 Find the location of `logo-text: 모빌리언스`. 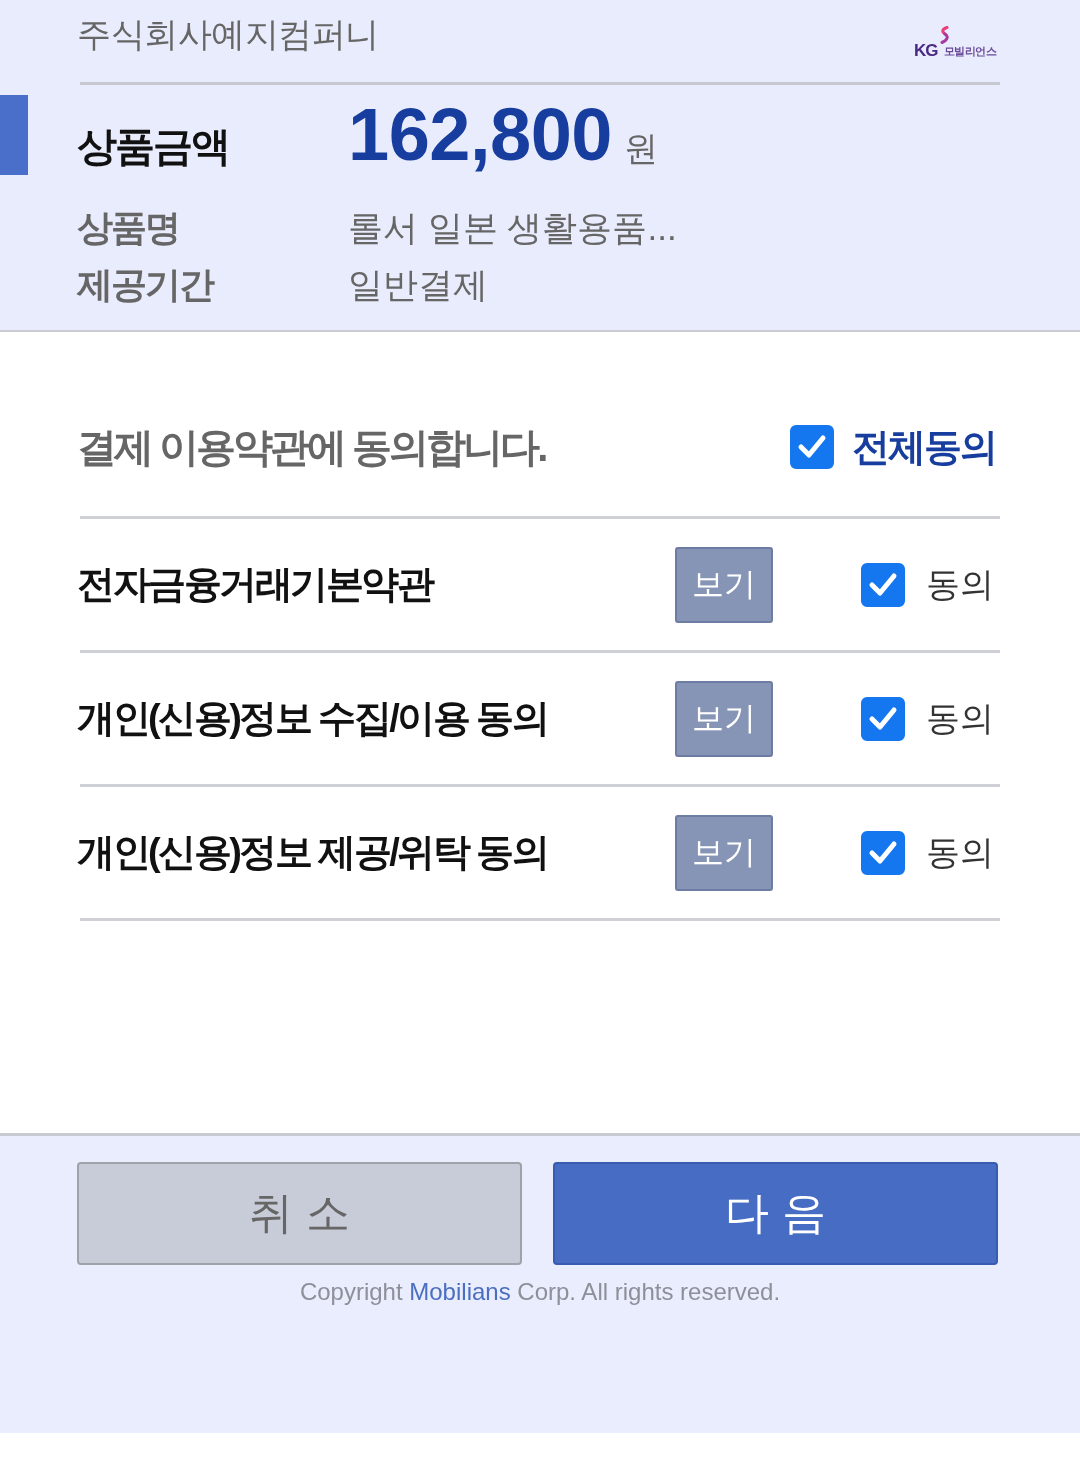

logo-text: 모빌리언스 is located at coordinates (969, 51).